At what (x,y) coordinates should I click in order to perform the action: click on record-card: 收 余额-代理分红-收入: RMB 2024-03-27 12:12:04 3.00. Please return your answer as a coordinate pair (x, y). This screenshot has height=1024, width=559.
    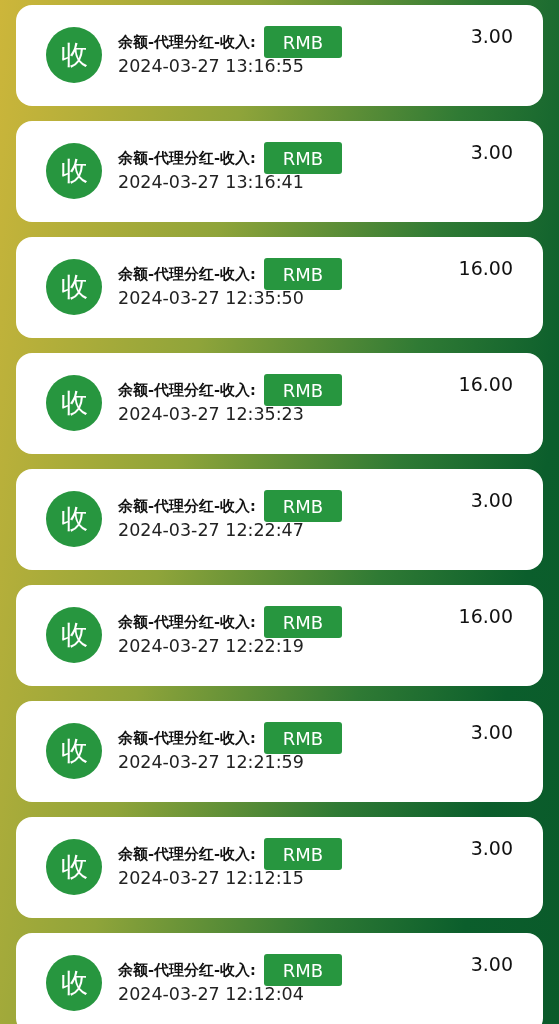
    Looking at the image, I should click on (279, 978).